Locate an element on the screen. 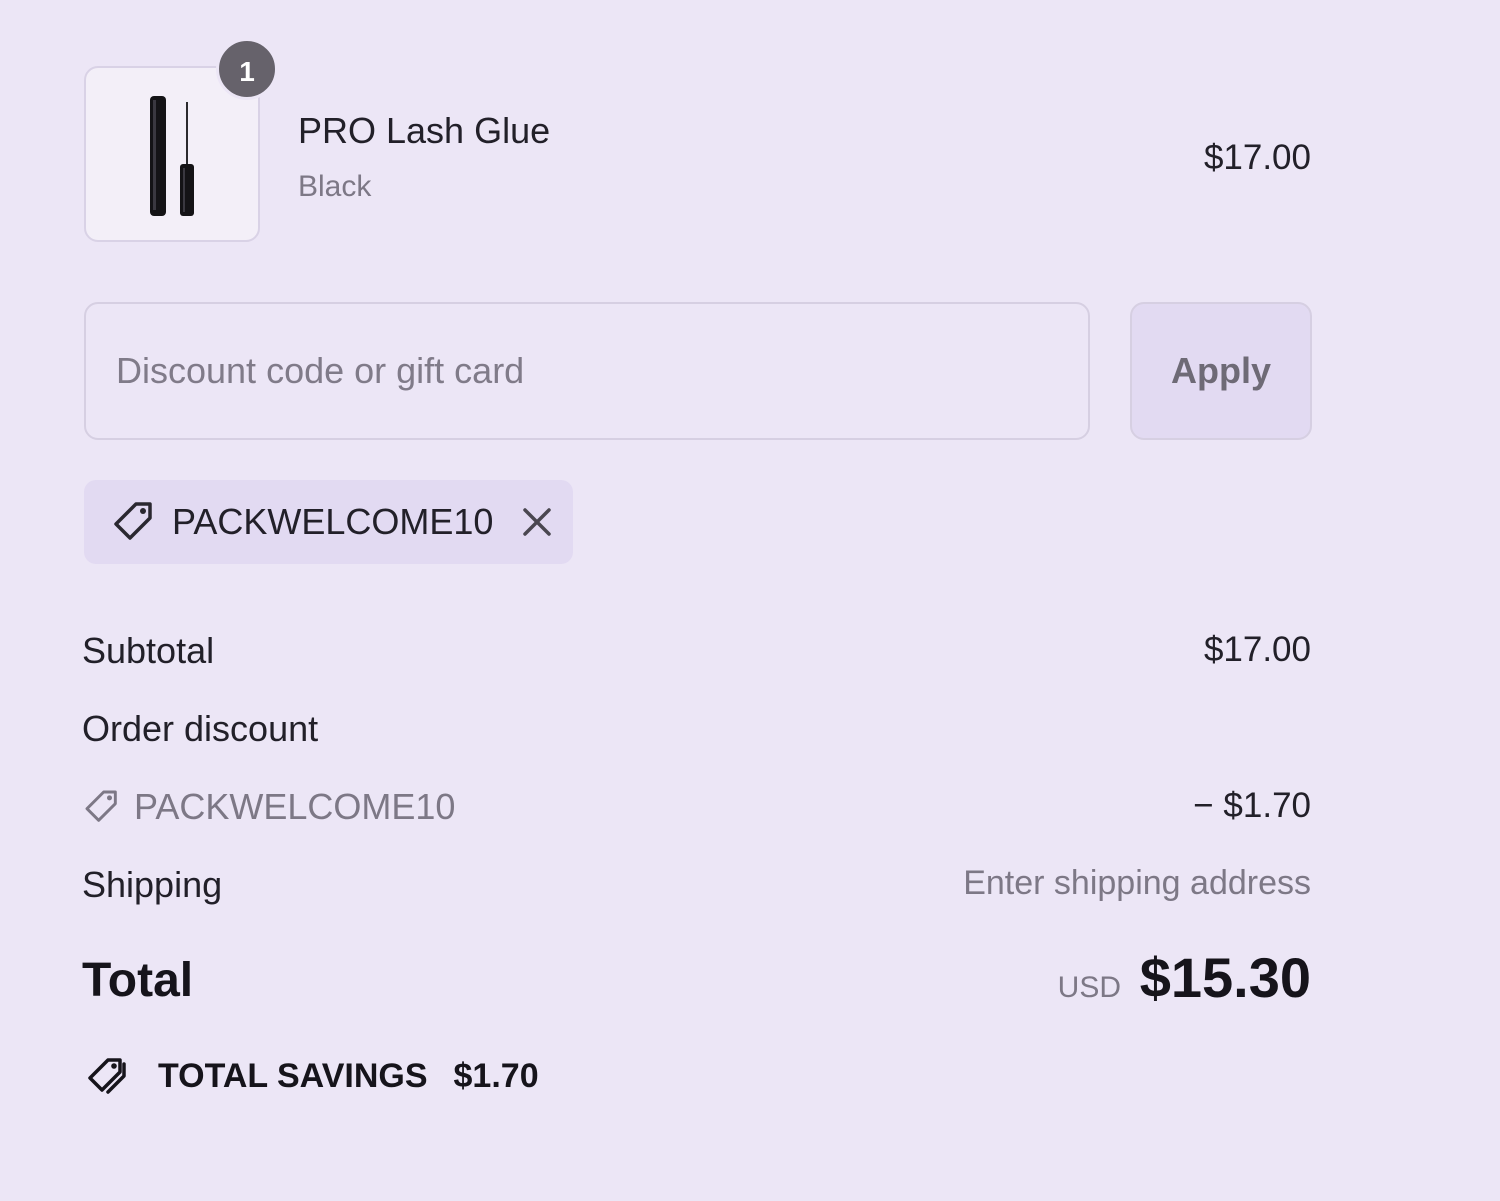 The image size is (1500, 1201). apply-button: Apply is located at coordinates (1221, 371).